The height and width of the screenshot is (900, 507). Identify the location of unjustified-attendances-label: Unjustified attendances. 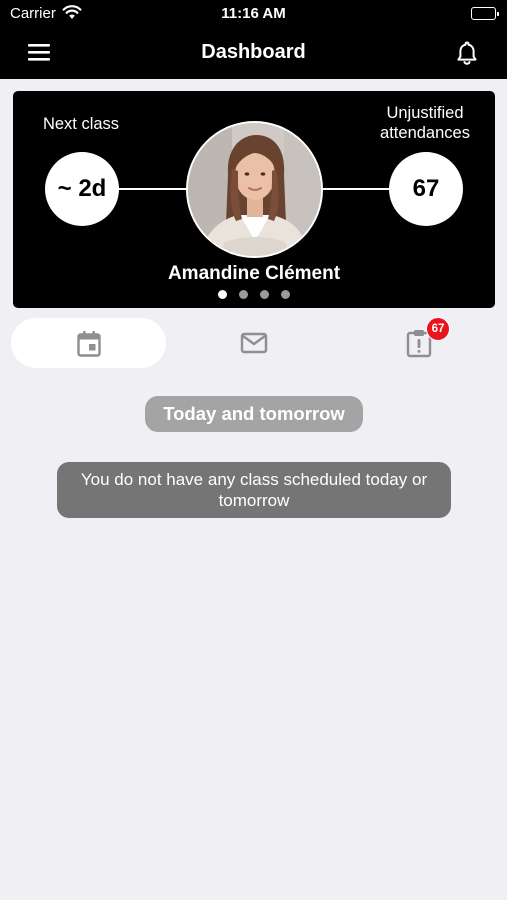
(425, 123).